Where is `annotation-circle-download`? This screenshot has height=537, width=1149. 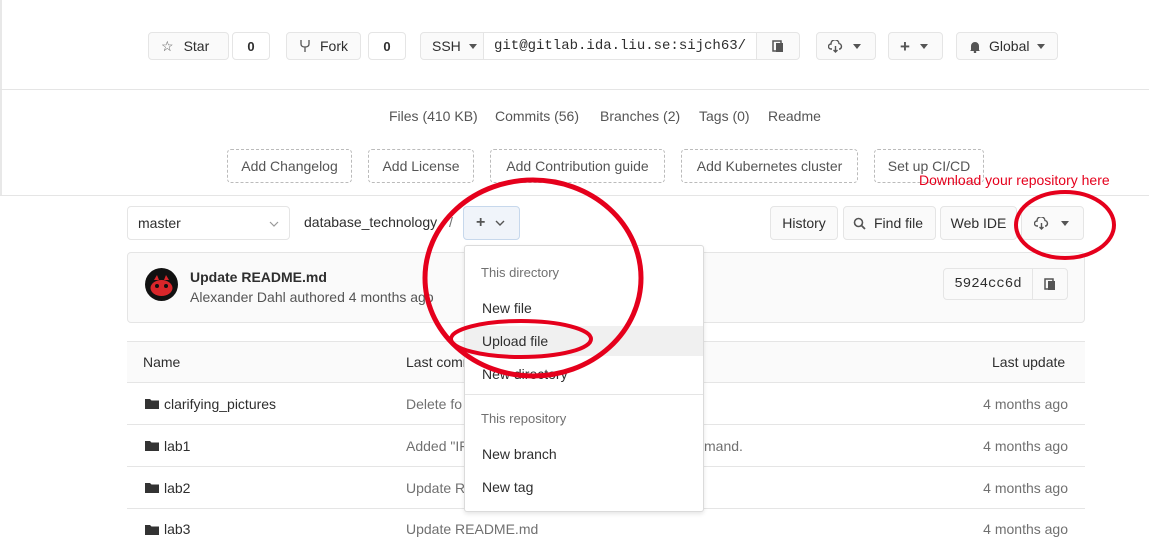
annotation-circle-download is located at coordinates (1065, 225).